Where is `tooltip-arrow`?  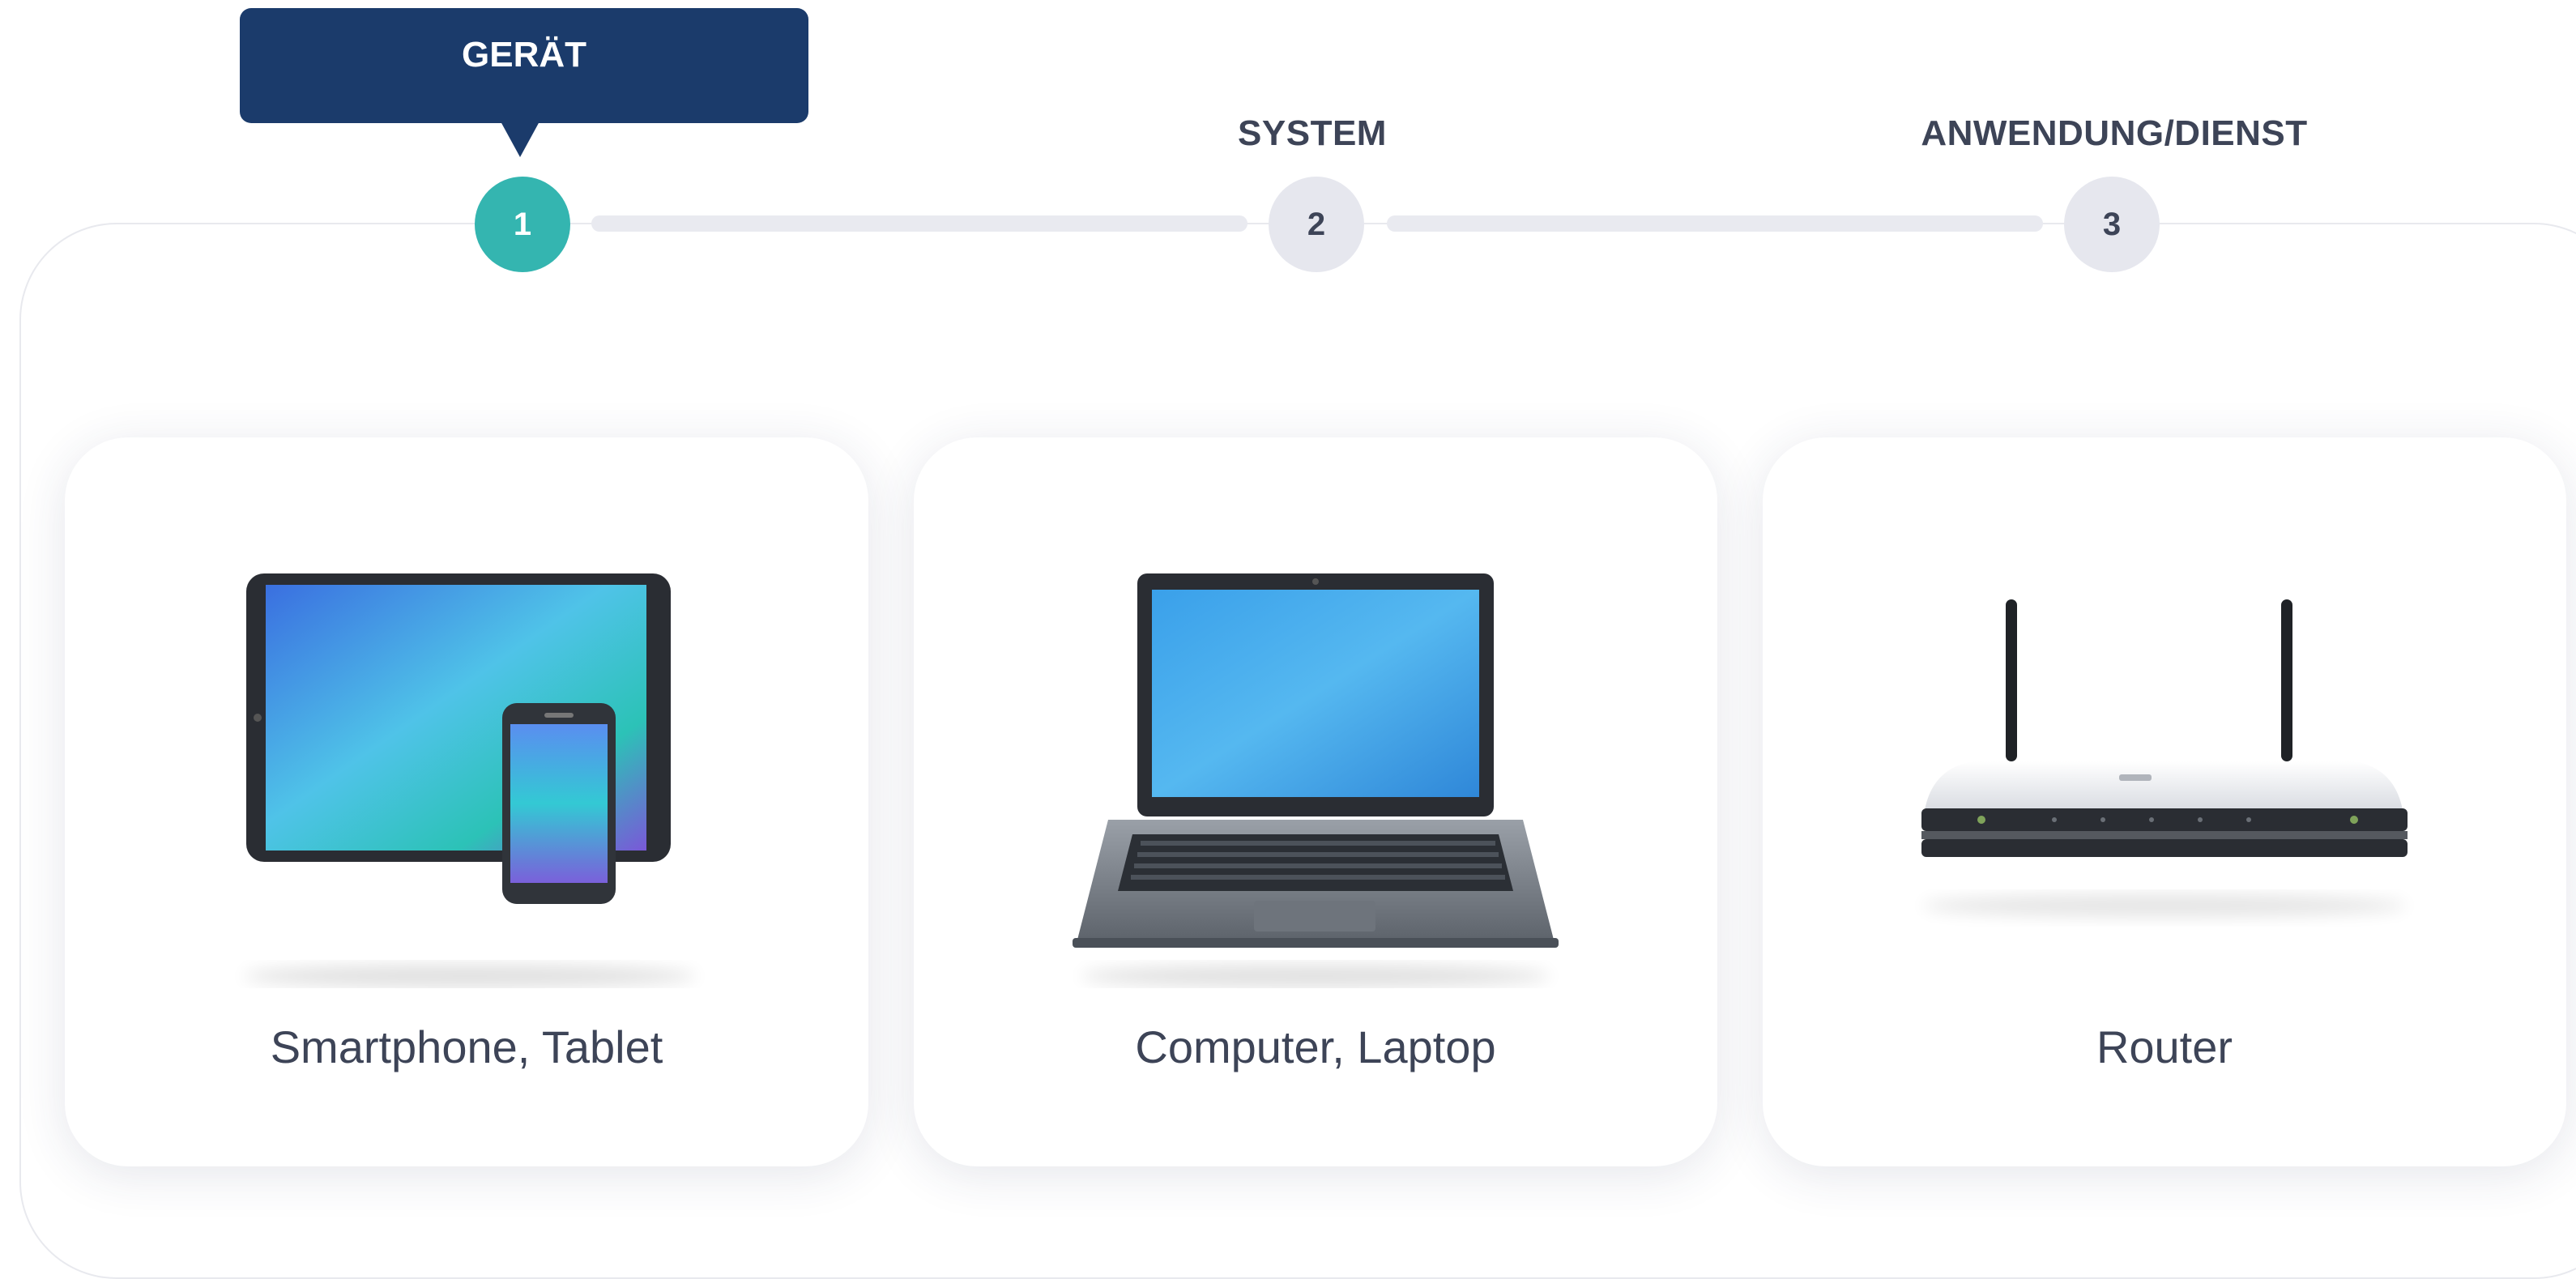
tooltip-arrow is located at coordinates (520, 139).